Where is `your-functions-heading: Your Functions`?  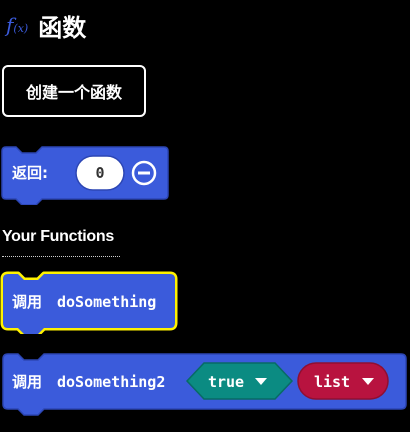
your-functions-heading: Your Functions is located at coordinates (58, 236).